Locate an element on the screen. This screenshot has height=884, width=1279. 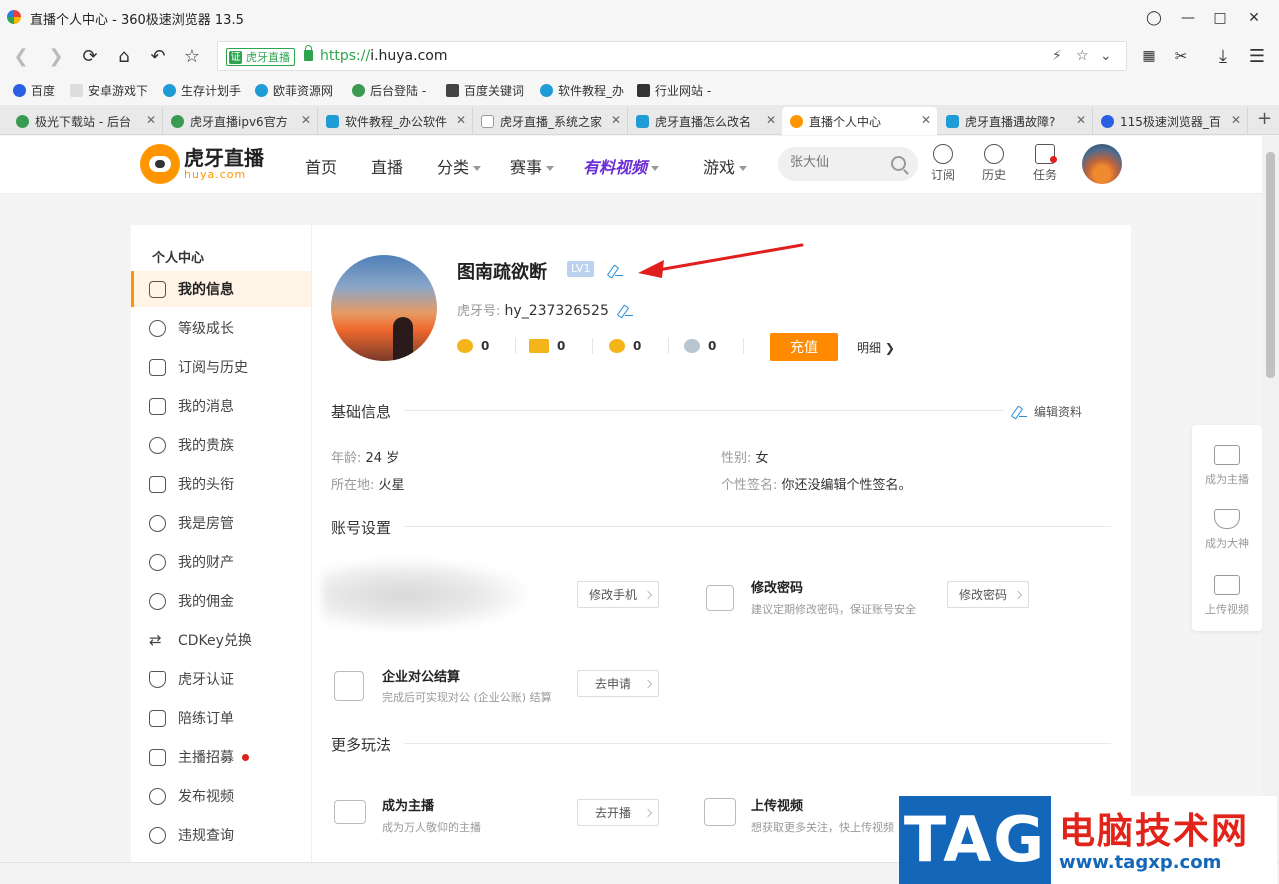
watermark-cn: 电脑技术网 is located at coordinates (1154, 831).